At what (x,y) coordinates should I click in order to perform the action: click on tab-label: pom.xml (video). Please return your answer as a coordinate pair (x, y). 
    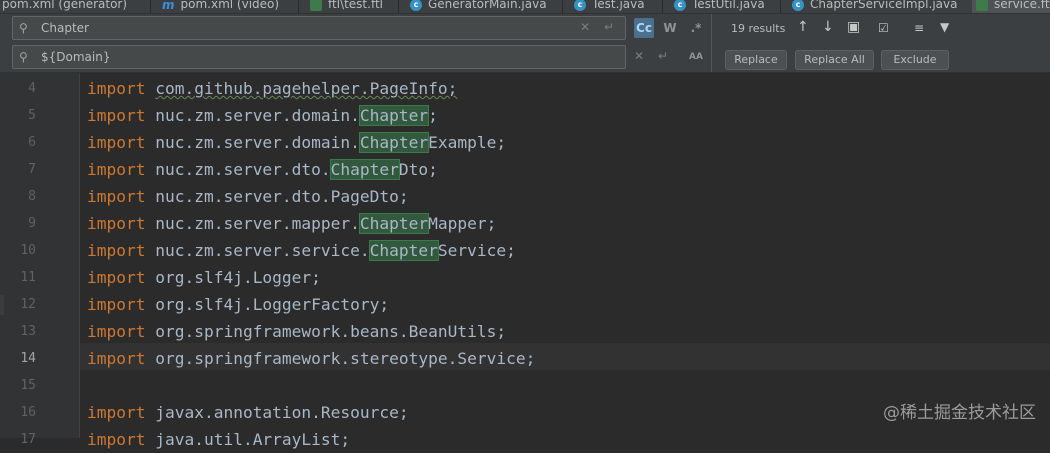
    Looking at the image, I should click on (230, 5).